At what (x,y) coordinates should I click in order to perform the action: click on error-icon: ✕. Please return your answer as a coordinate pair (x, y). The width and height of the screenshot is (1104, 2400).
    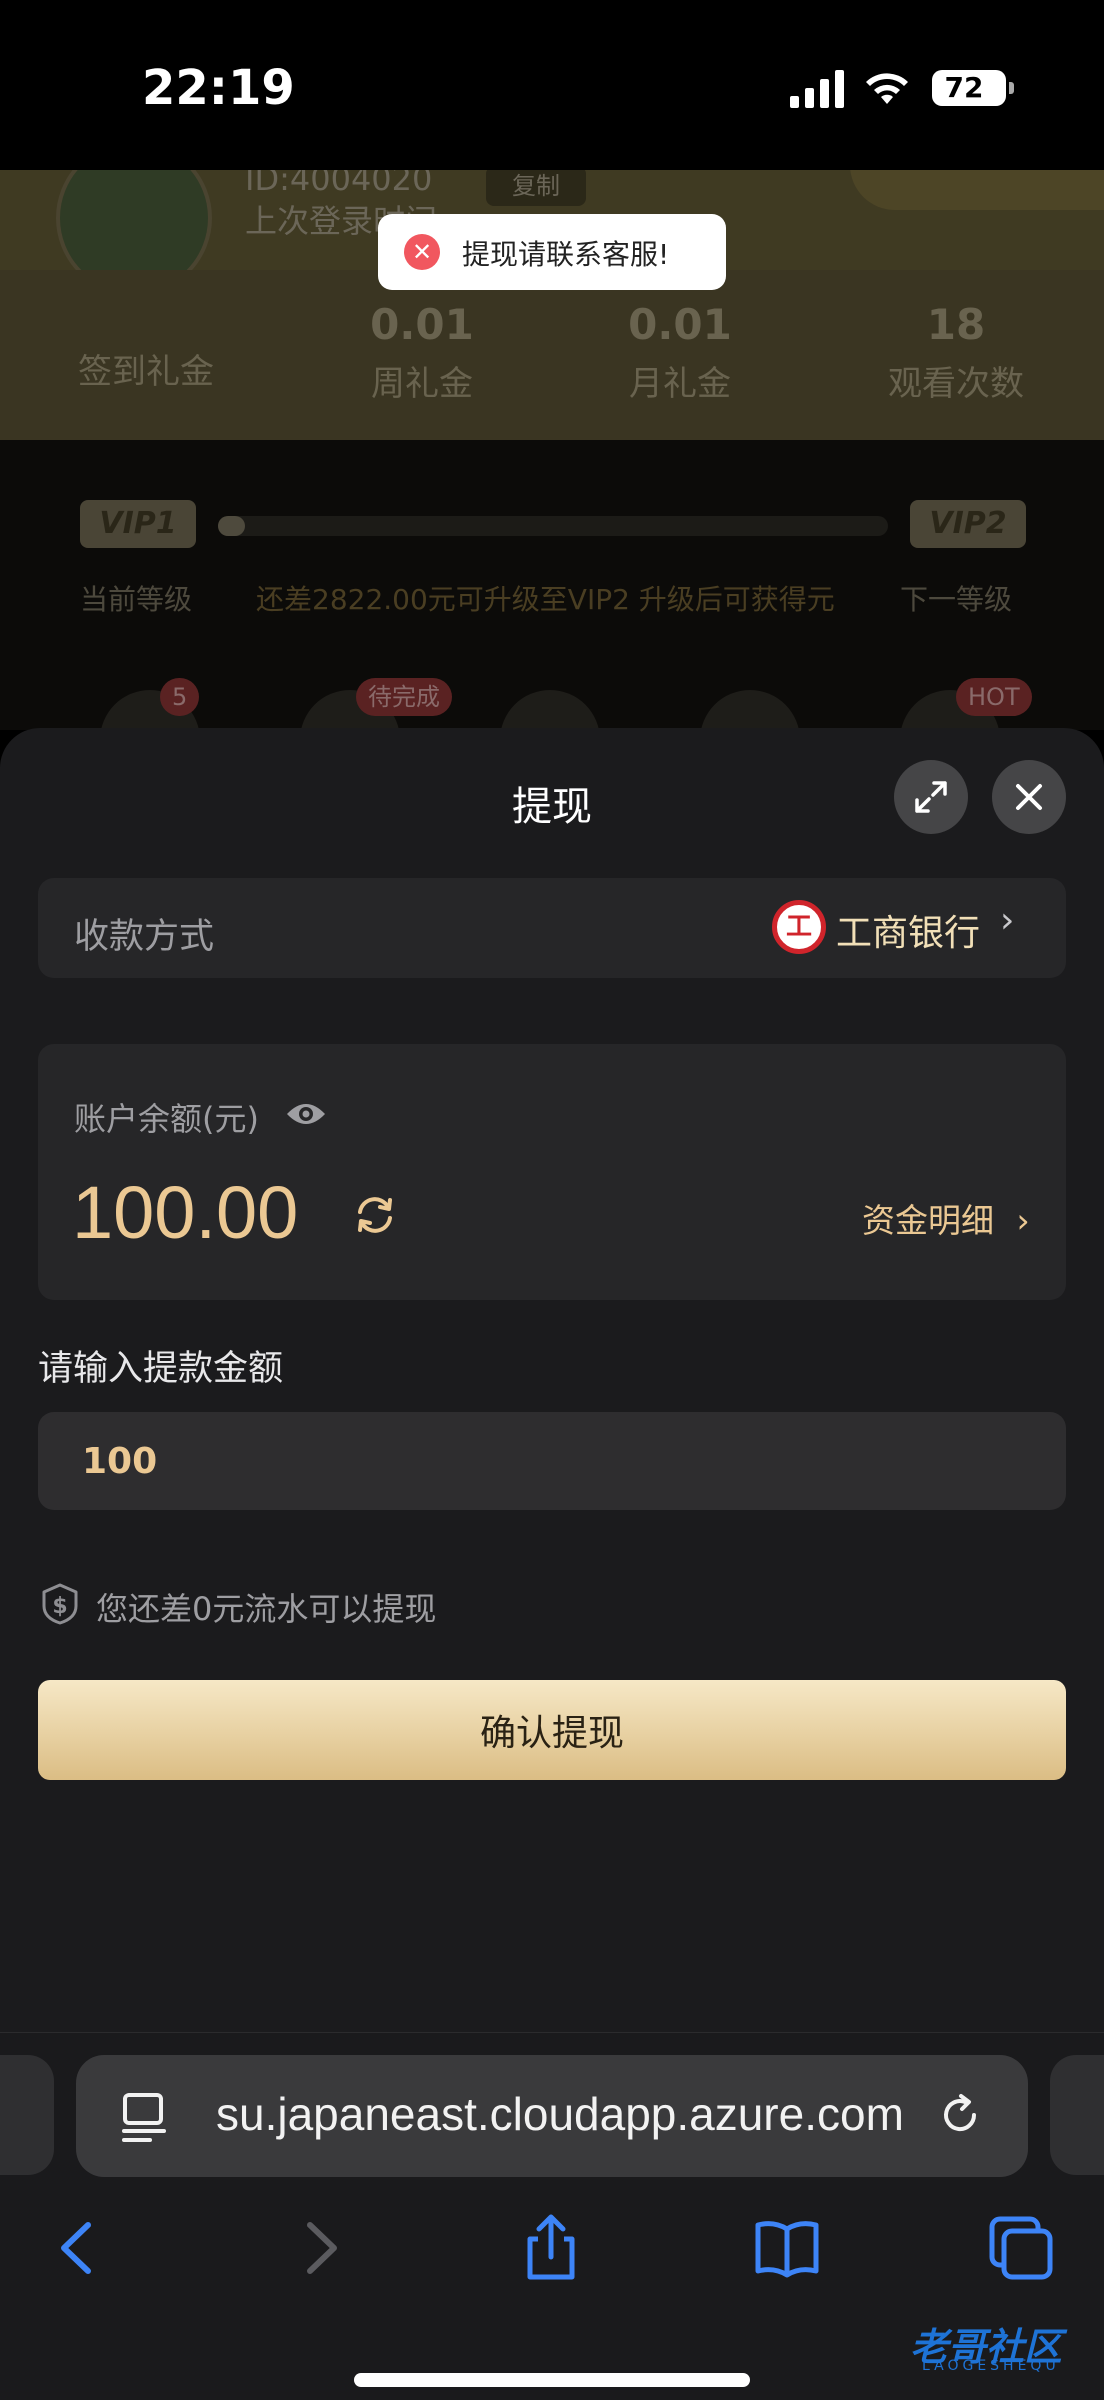
    Looking at the image, I should click on (422, 252).